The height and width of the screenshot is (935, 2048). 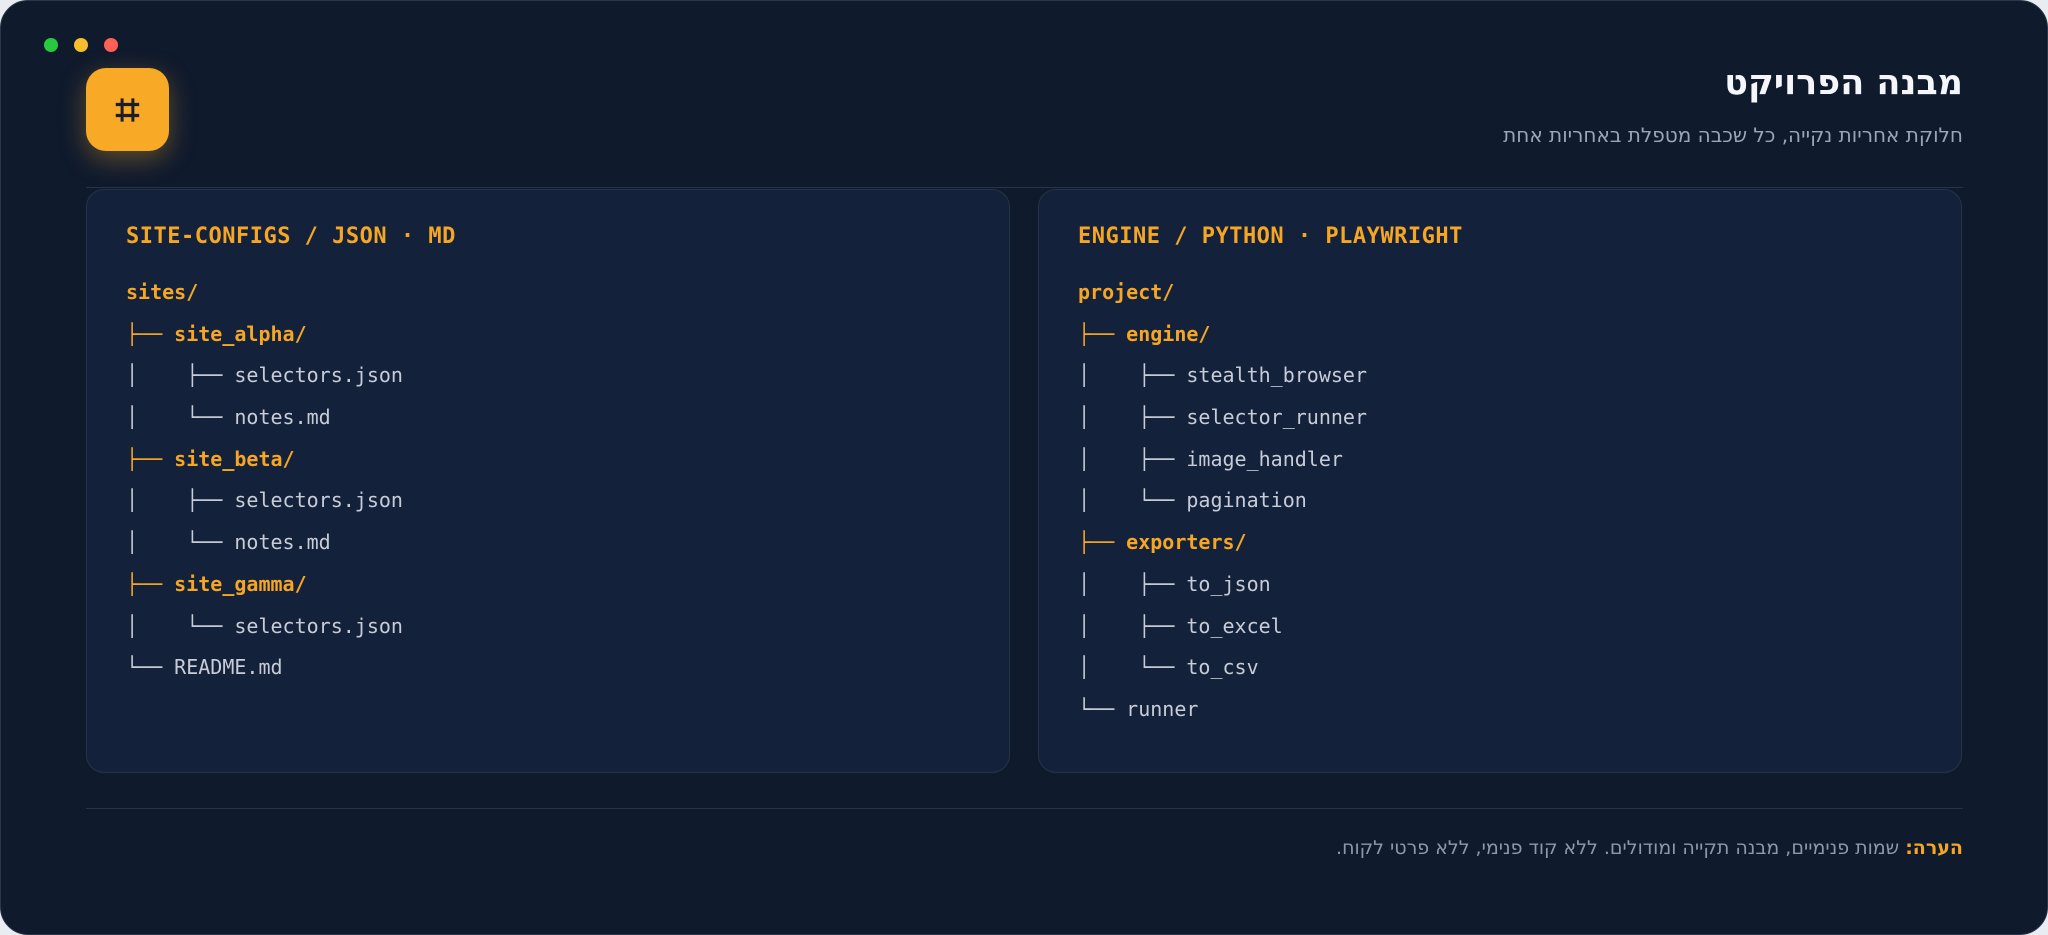 What do you see at coordinates (1276, 417) in the screenshot?
I see `file-name: selector_runner` at bounding box center [1276, 417].